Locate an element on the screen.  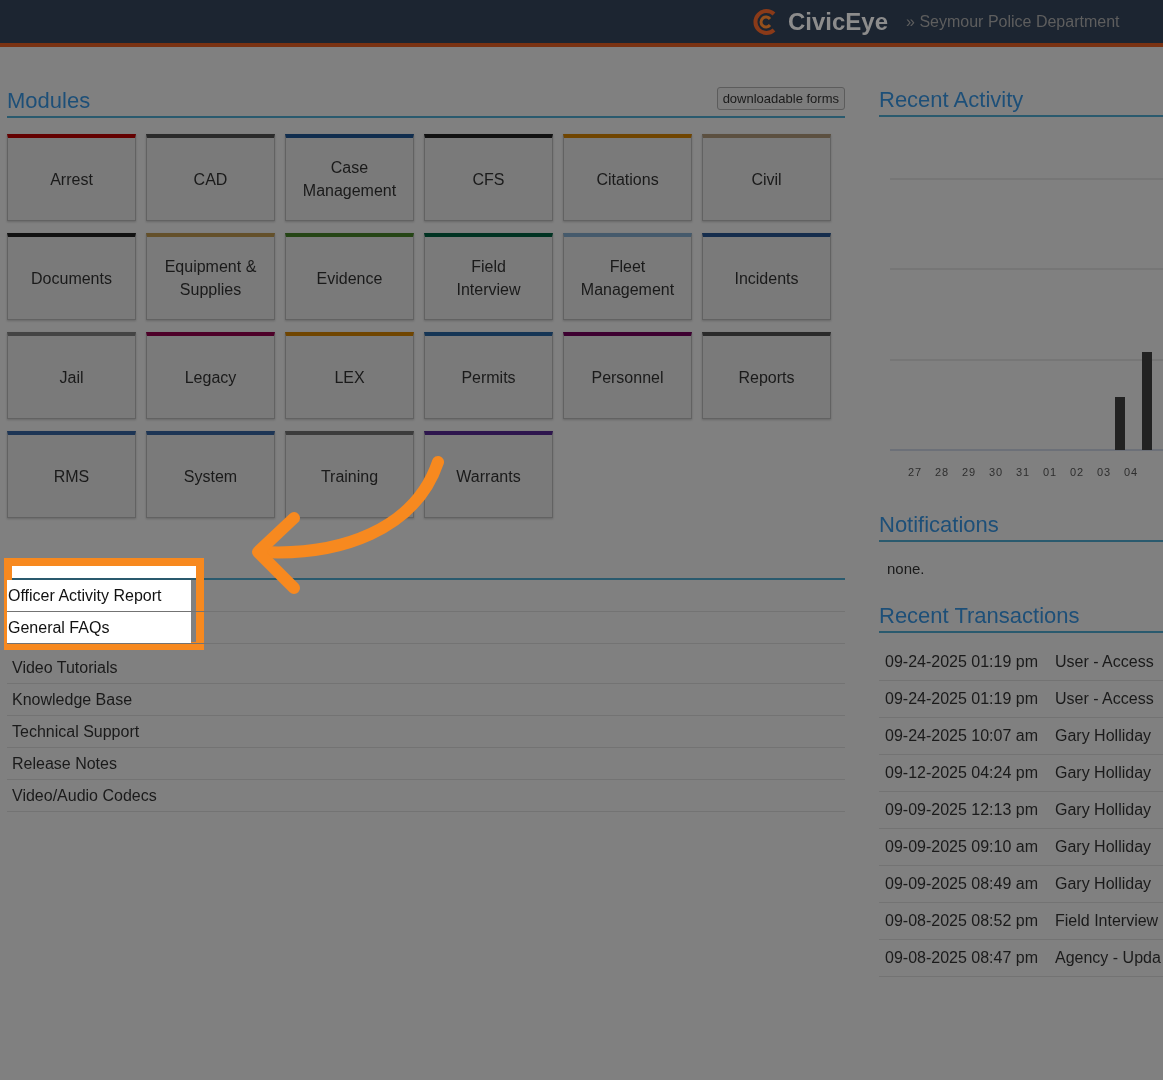
module-tile: Civil is located at coordinates (766, 177).